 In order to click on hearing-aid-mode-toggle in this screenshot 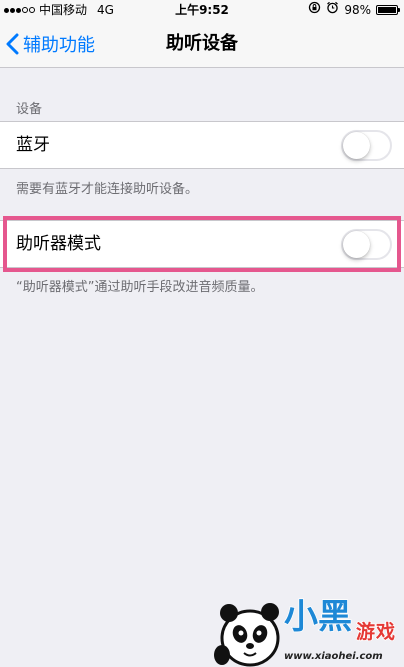, I will do `click(366, 244)`.